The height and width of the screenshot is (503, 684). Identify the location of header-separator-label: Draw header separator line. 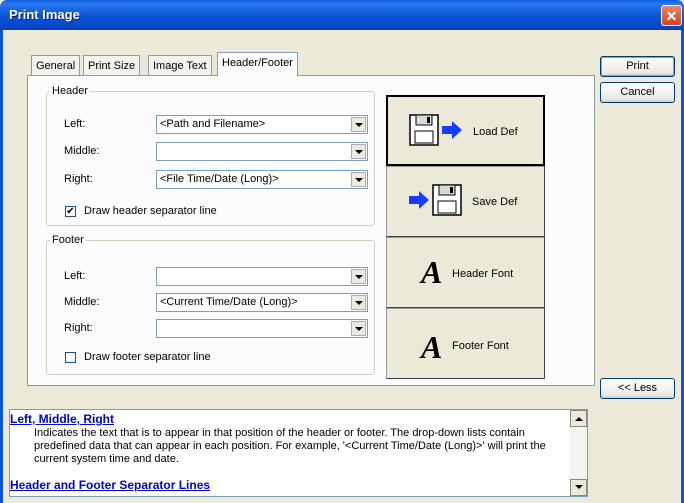
(150, 211).